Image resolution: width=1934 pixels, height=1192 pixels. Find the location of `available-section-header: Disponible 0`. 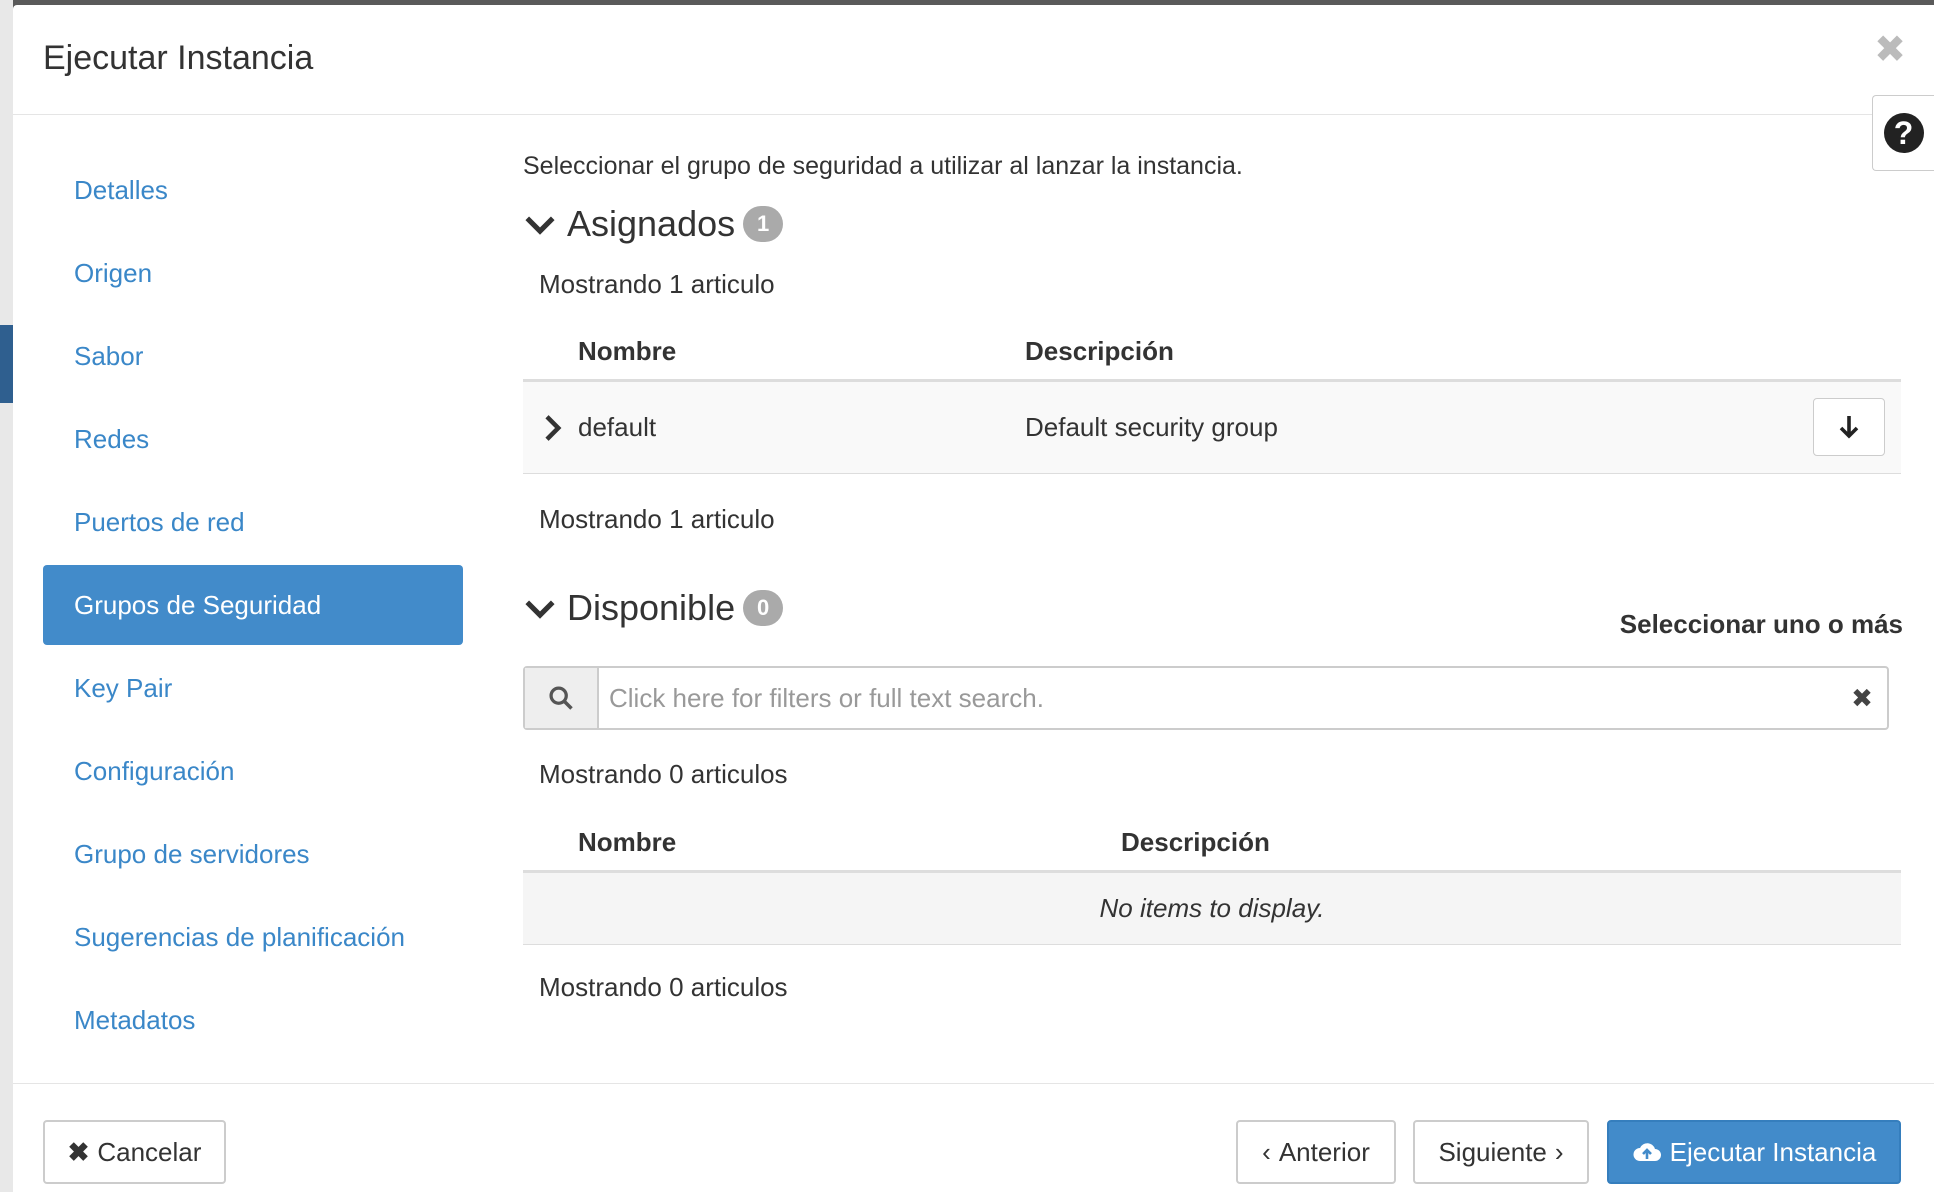

available-section-header: Disponible 0 is located at coordinates (653, 608).